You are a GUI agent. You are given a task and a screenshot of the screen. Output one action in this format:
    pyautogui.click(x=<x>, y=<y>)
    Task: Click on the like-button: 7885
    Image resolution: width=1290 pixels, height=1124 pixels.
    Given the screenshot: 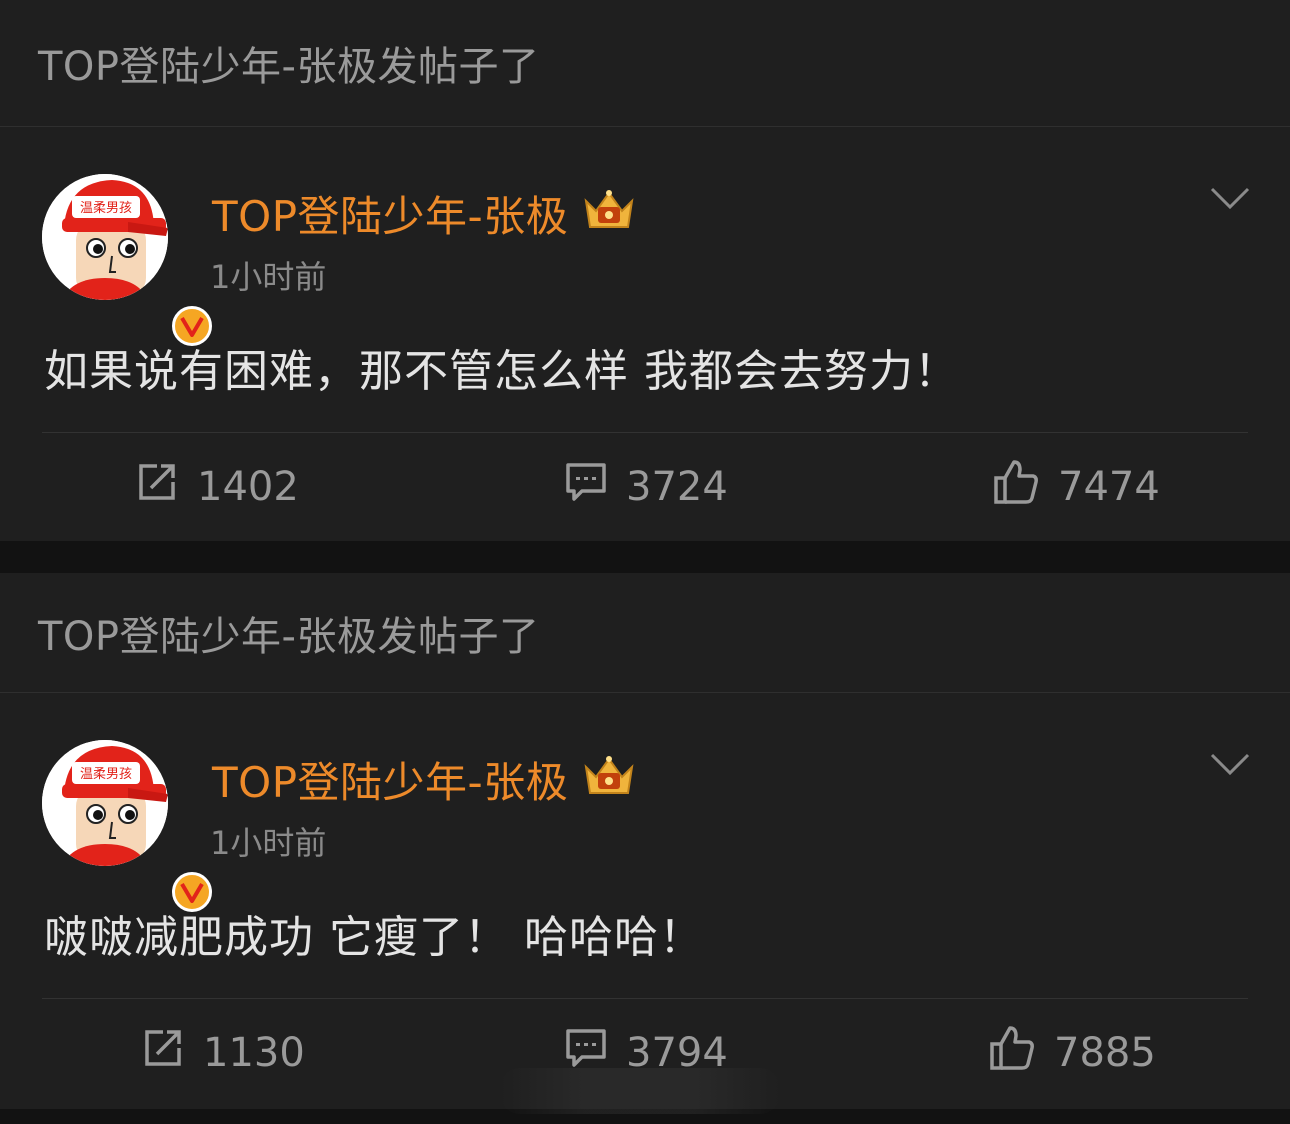 What is the action you would take?
    pyautogui.click(x=1072, y=1053)
    